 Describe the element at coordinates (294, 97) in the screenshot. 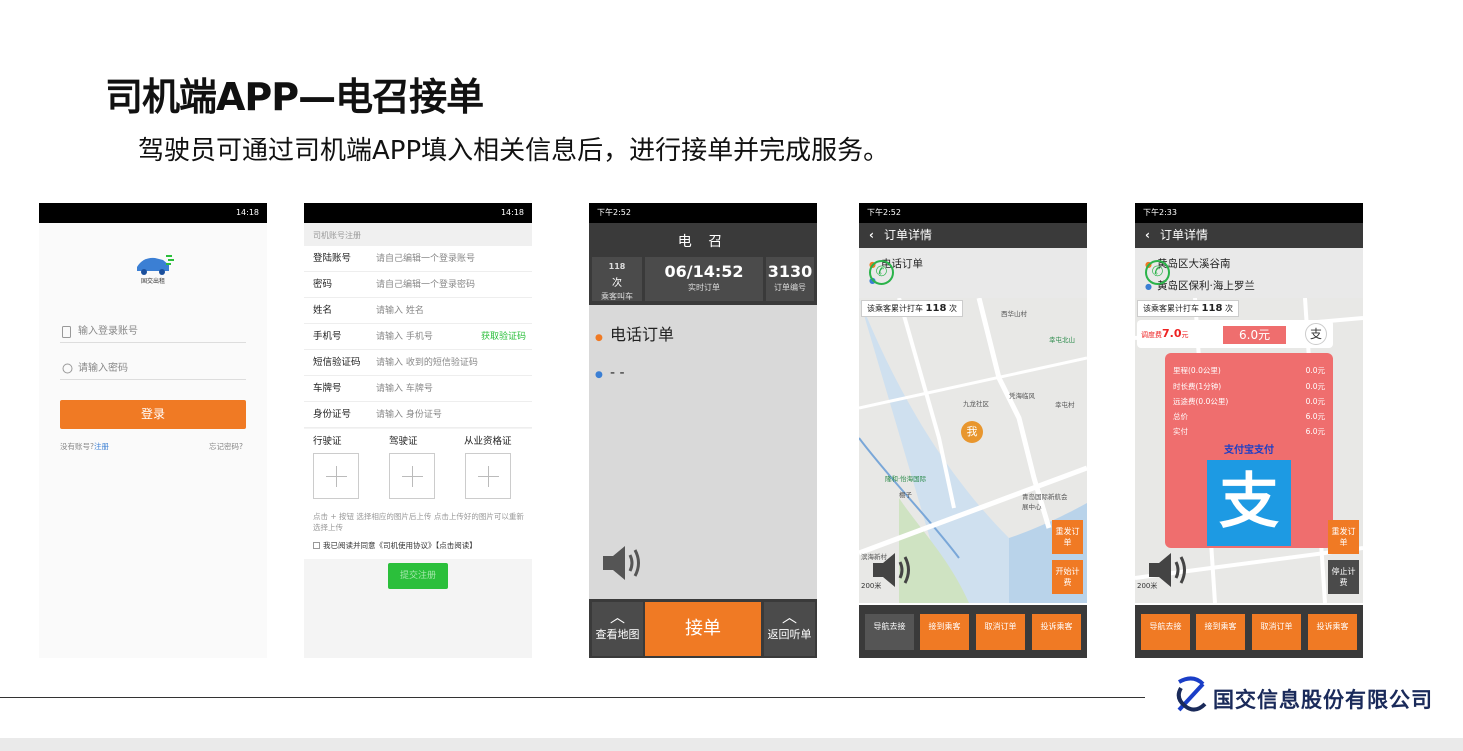

I see `slide-title: 司机端APP—电召接单` at that location.